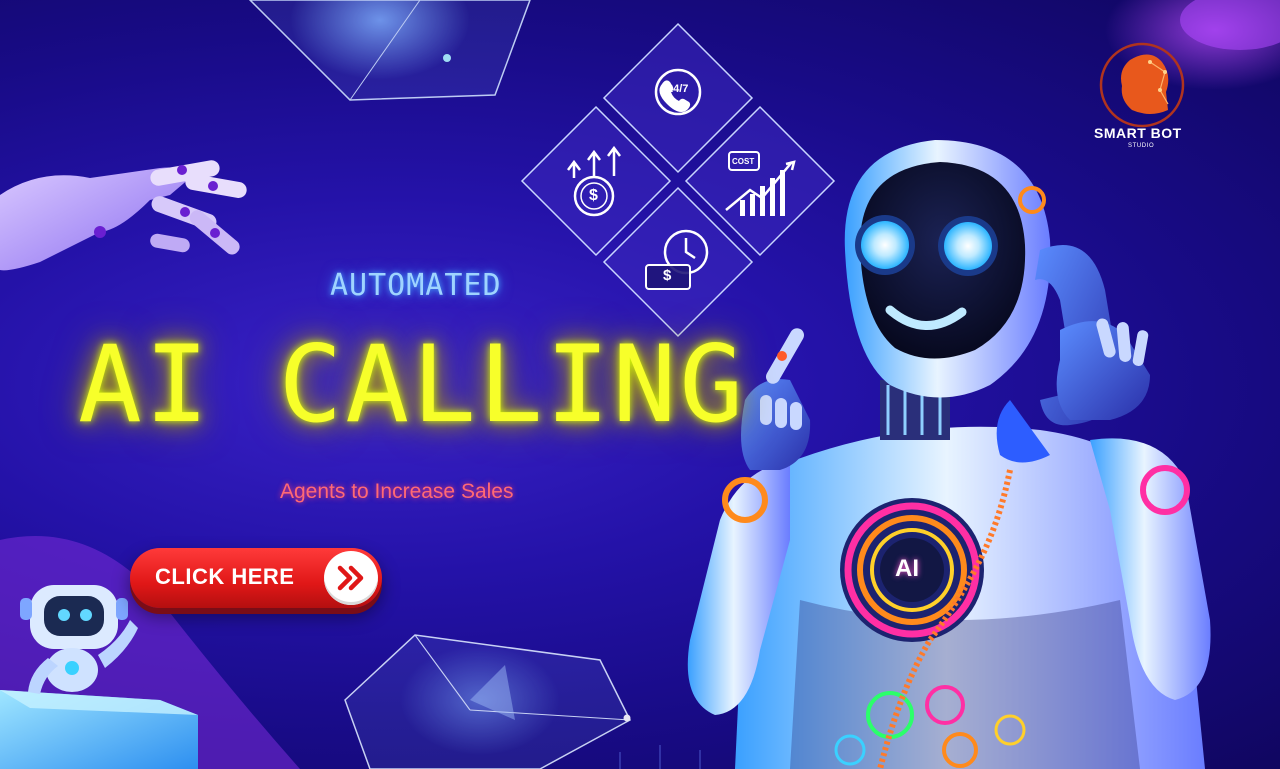 The height and width of the screenshot is (769, 1280). What do you see at coordinates (1142, 85) in the screenshot?
I see `smart-bot-studio-logo` at bounding box center [1142, 85].